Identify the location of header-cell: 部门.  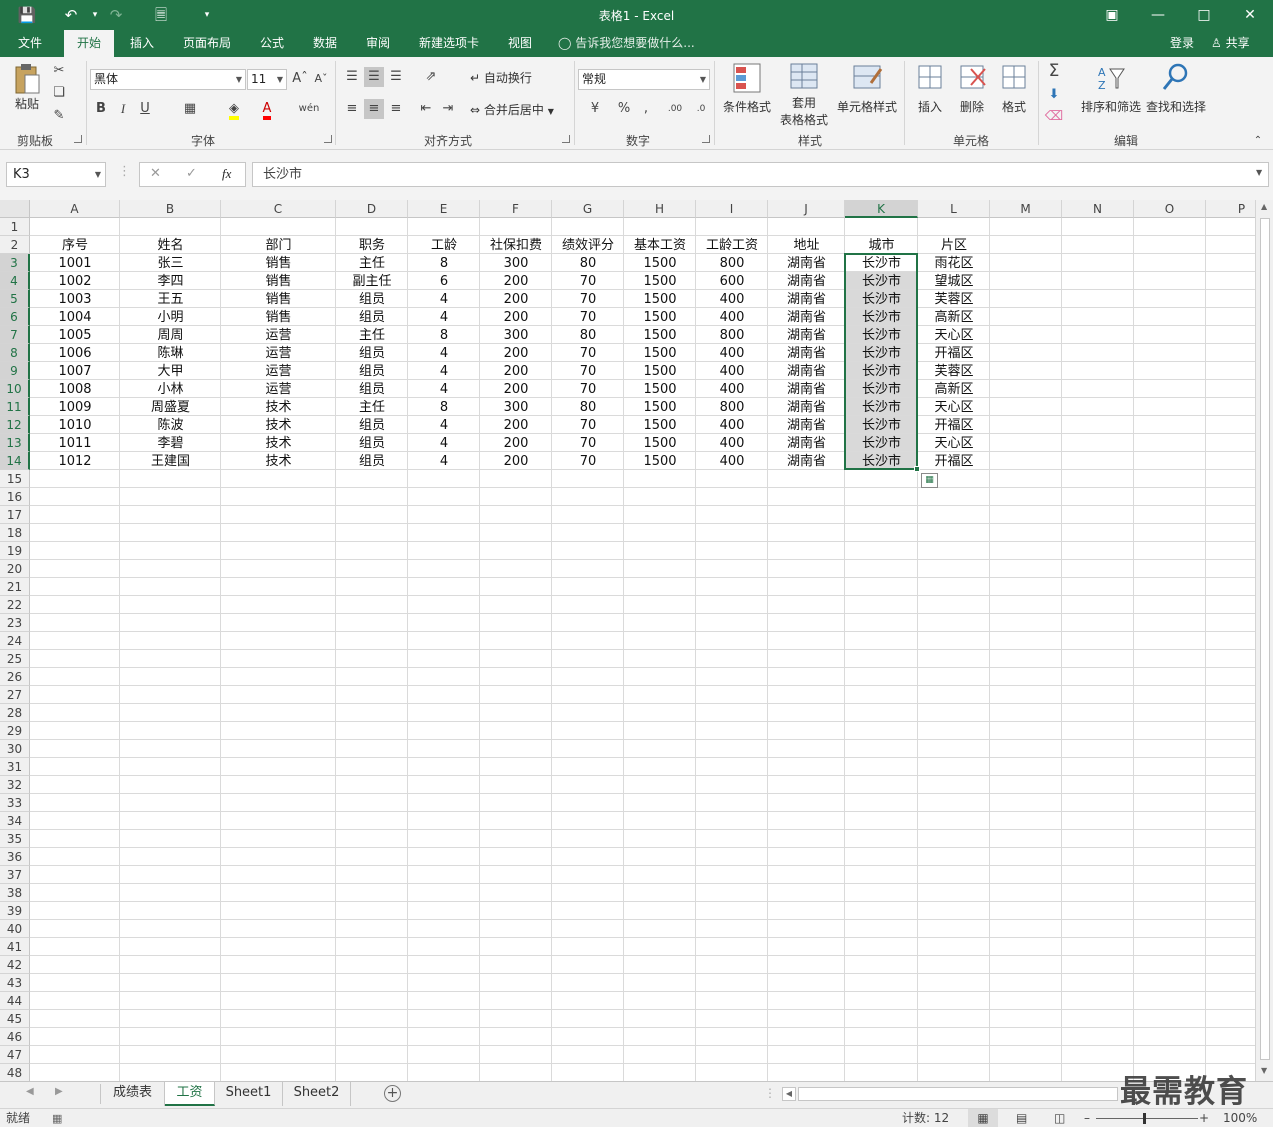
(278, 245).